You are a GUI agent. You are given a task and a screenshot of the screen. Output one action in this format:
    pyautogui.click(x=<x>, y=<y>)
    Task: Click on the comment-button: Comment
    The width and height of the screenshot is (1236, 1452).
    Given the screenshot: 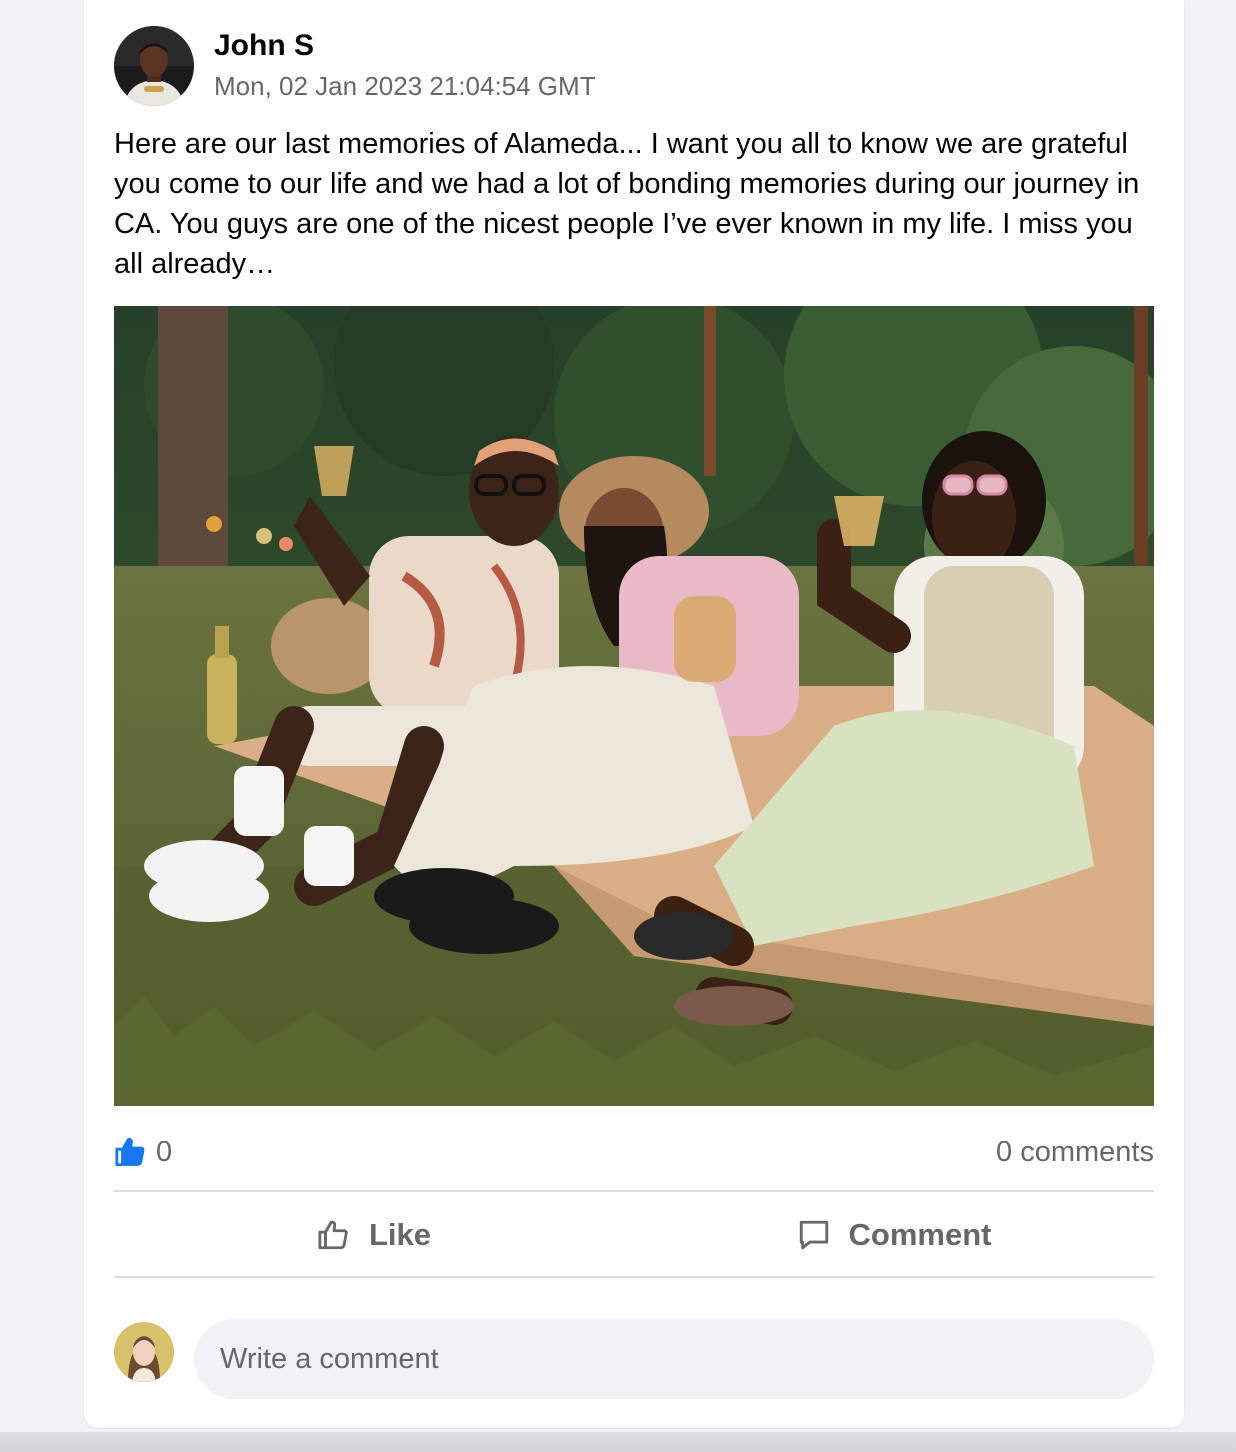 What is the action you would take?
    pyautogui.click(x=894, y=1235)
    